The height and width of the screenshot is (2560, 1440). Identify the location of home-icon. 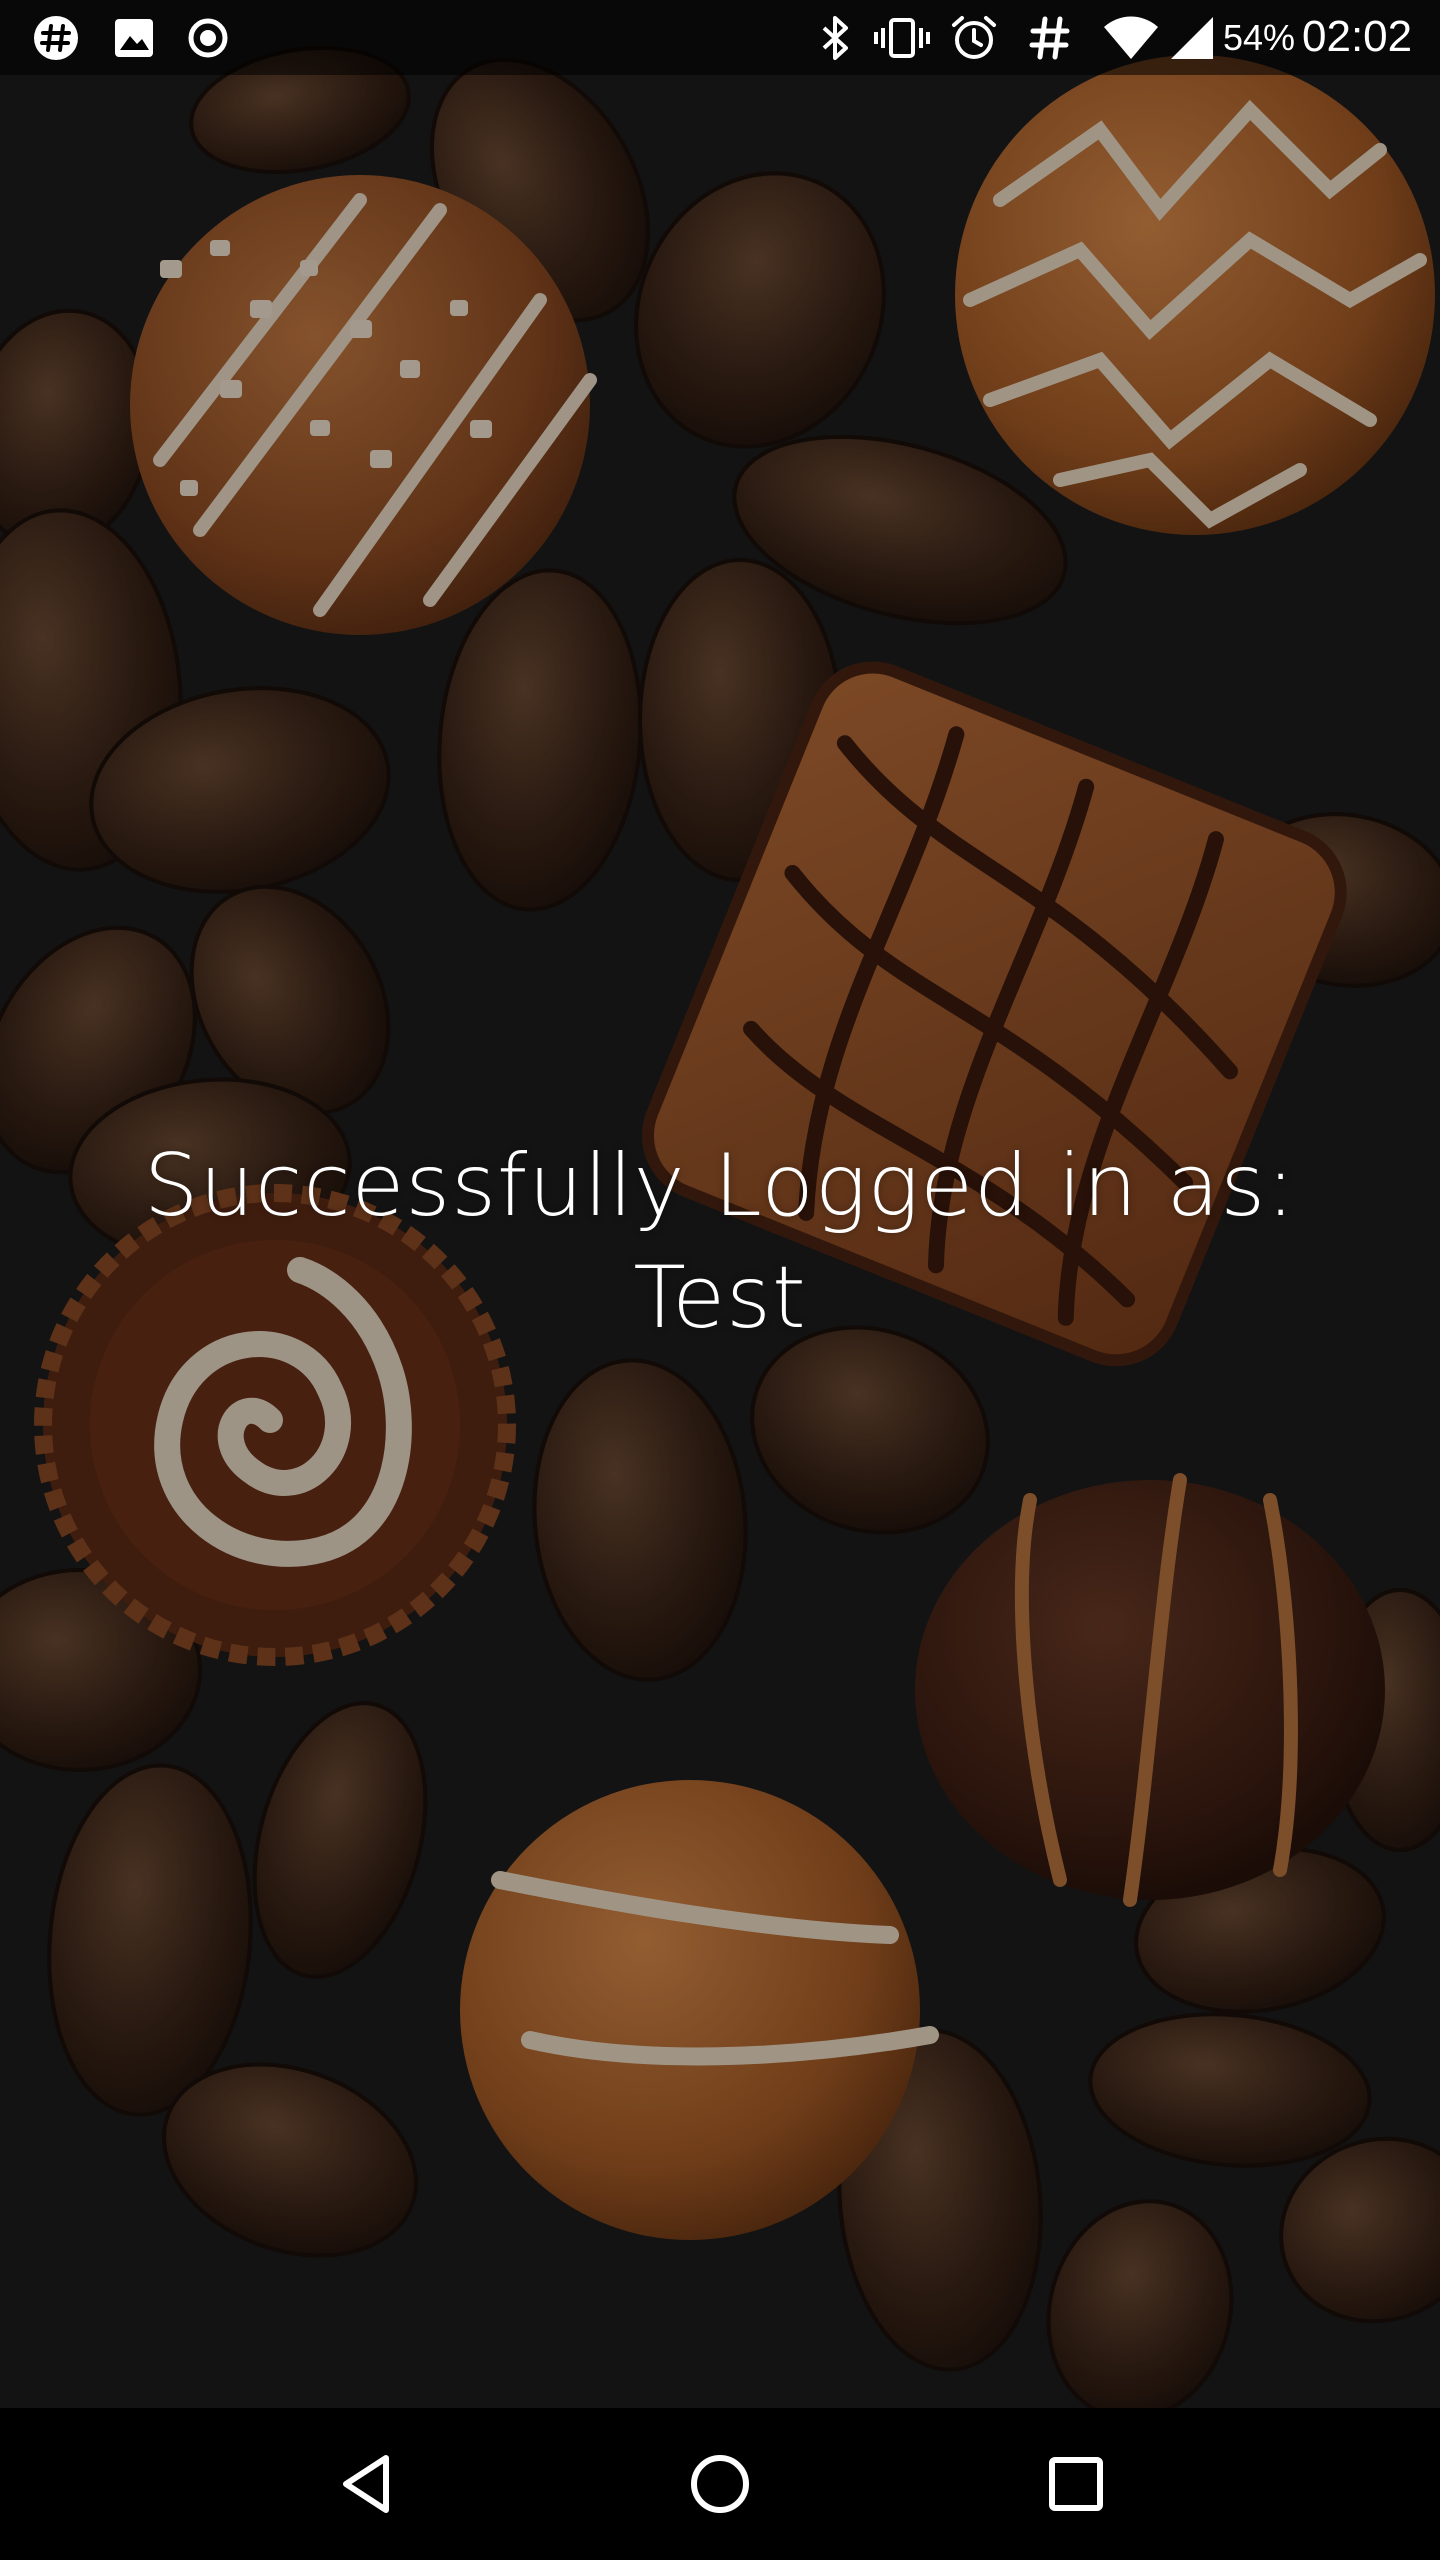
(720, 2484).